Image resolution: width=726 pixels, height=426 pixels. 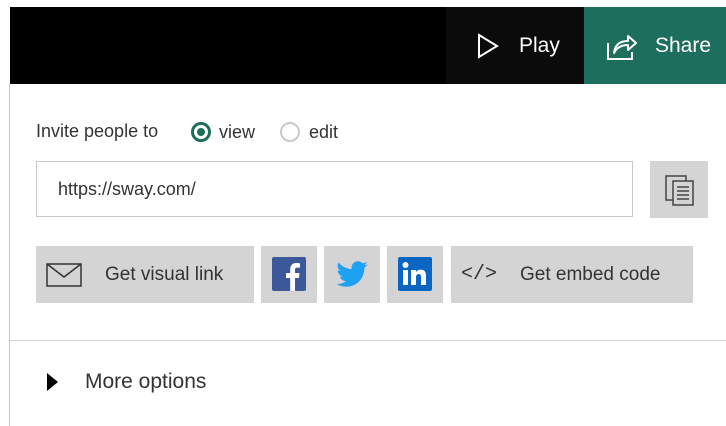 I want to click on share-url-input, so click(x=334, y=189).